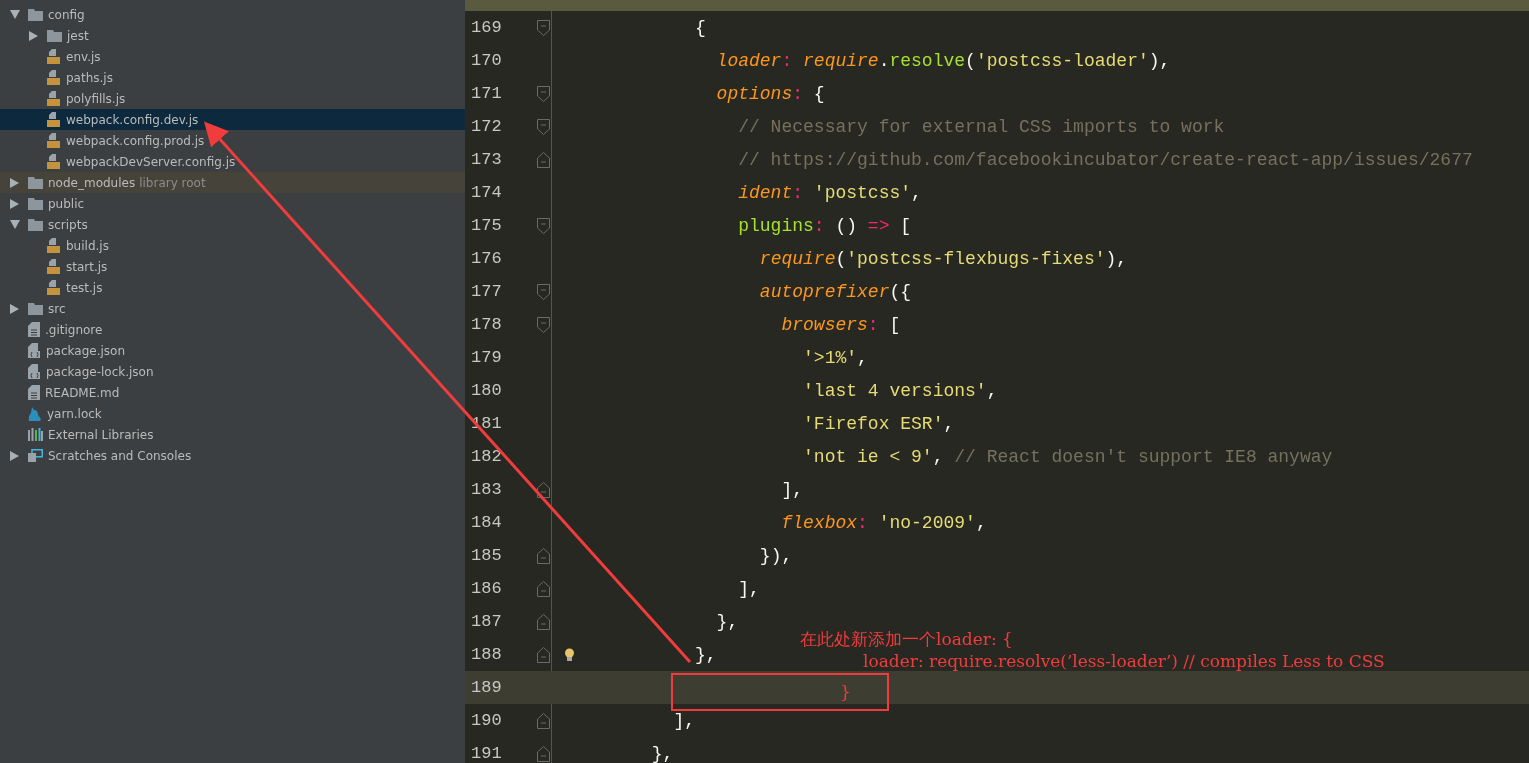  I want to click on lightbulb-icon, so click(569, 654).